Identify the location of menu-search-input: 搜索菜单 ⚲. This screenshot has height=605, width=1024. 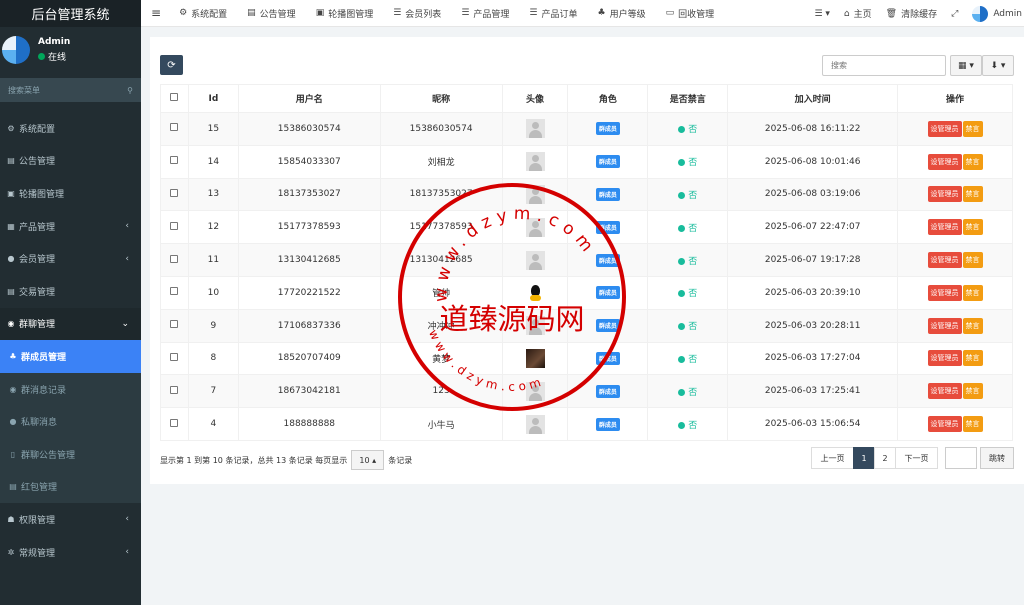
(70, 90).